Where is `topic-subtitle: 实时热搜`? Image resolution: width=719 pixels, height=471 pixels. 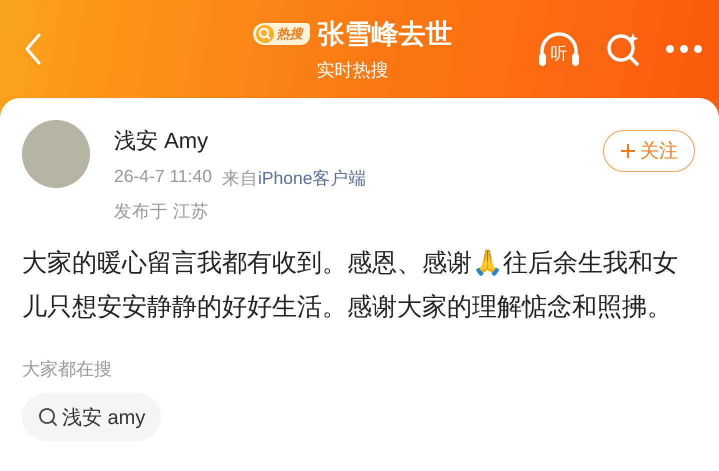 topic-subtitle: 实时热搜 is located at coordinates (352, 70).